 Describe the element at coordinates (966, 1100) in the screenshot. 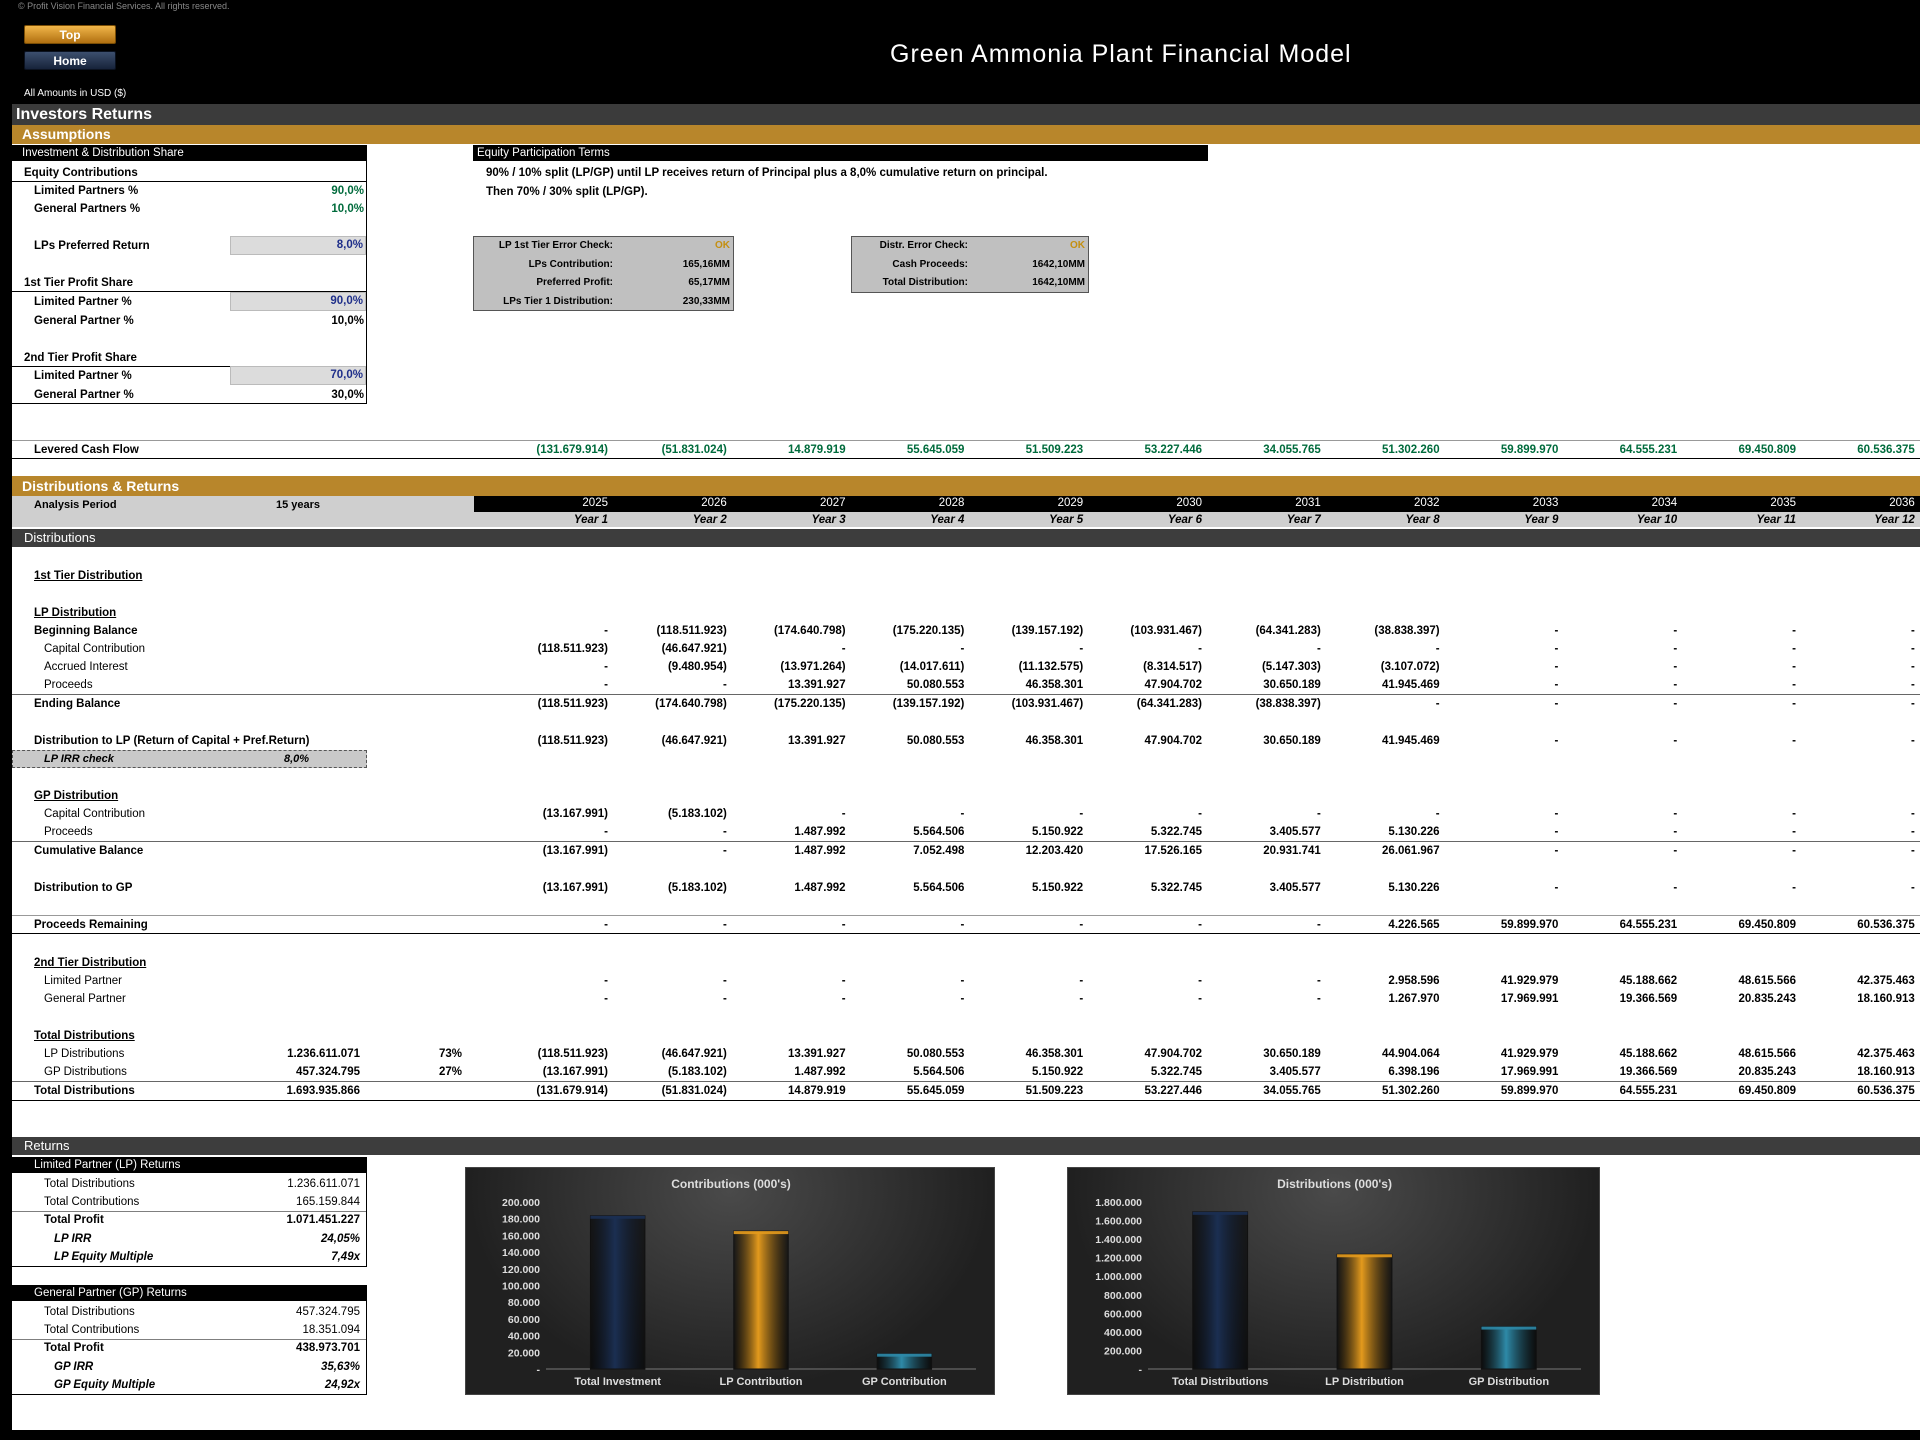

I see `divider` at that location.